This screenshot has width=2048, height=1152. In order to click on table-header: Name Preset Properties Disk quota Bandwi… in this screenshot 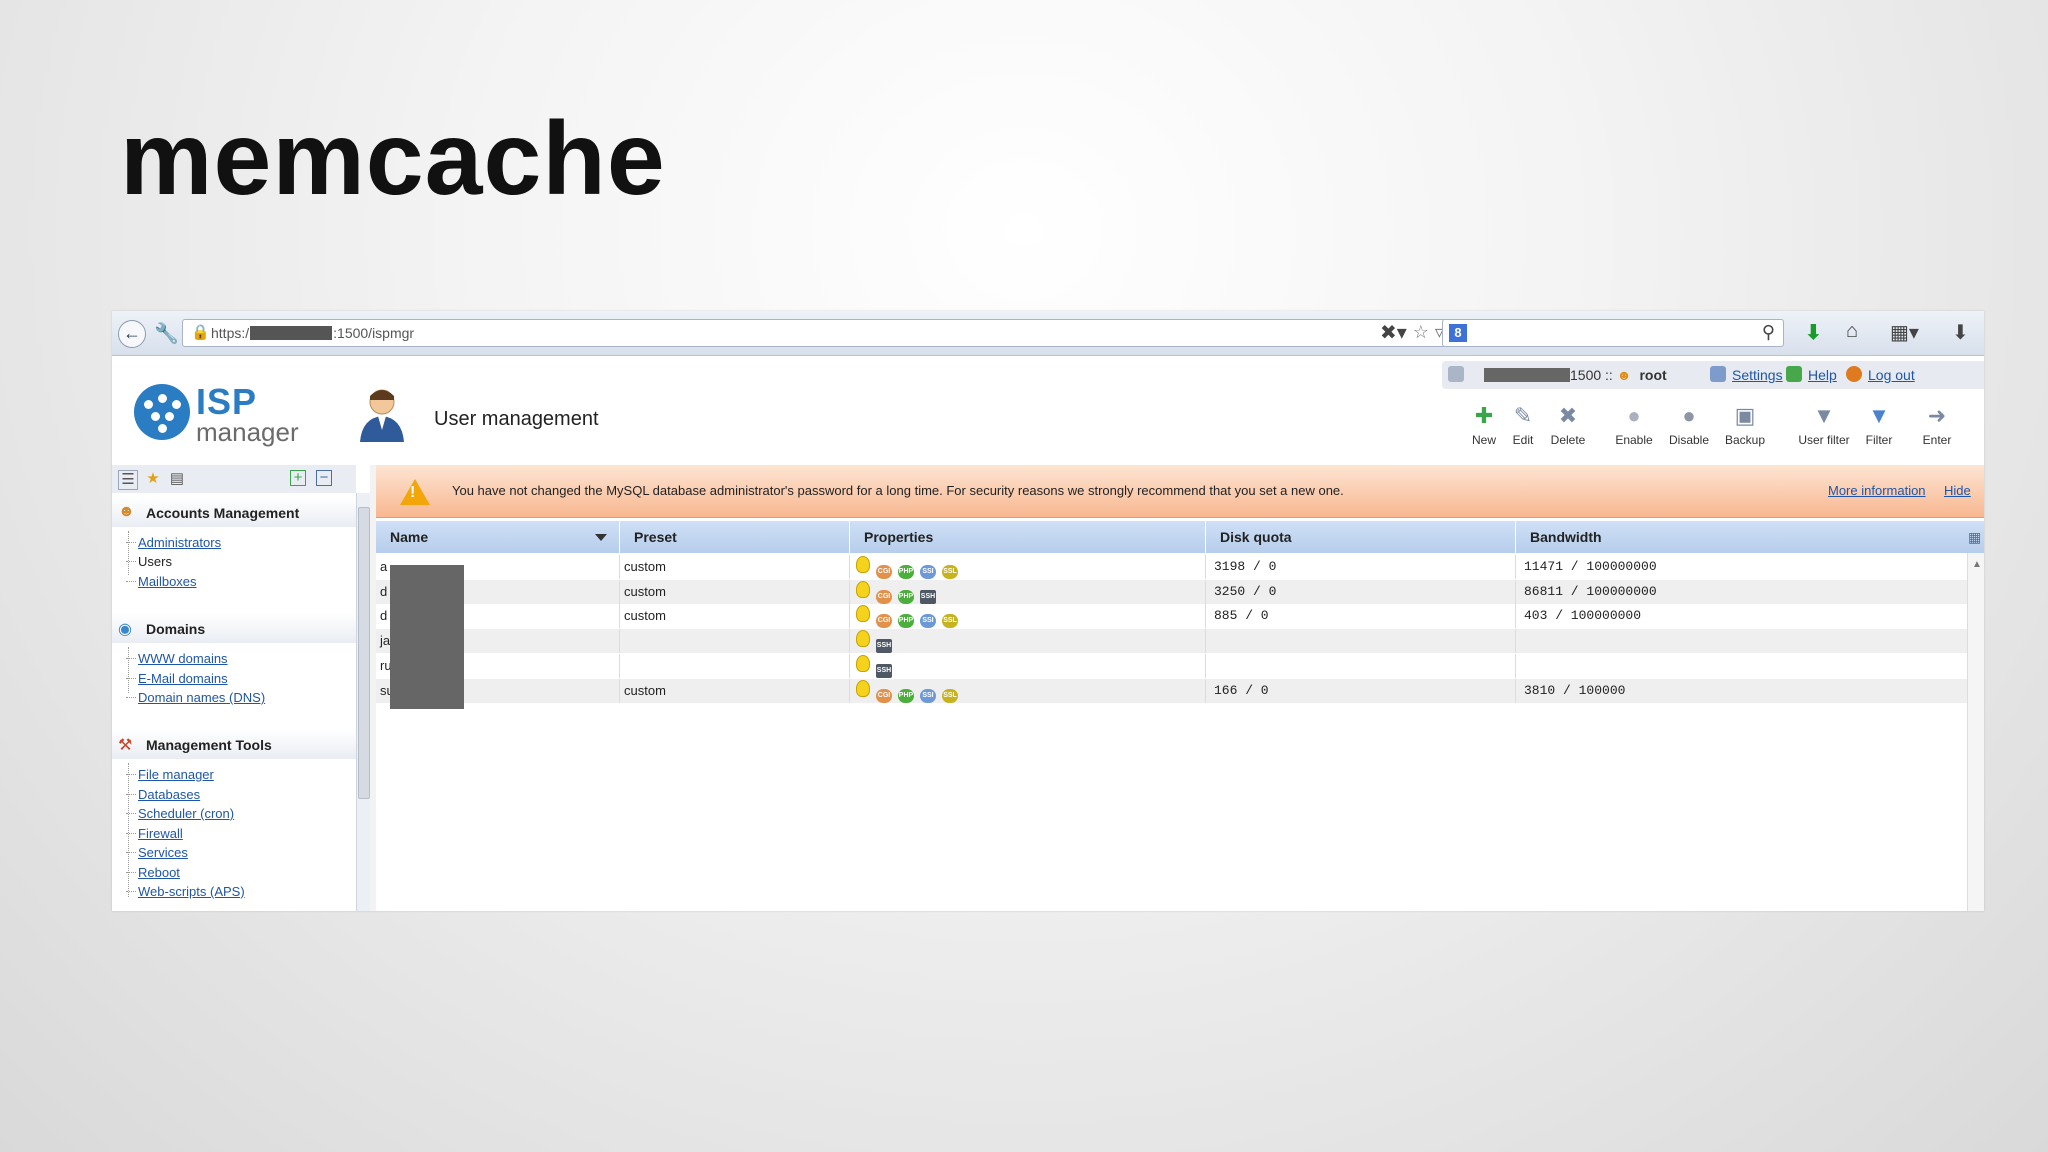, I will do `click(1180, 537)`.